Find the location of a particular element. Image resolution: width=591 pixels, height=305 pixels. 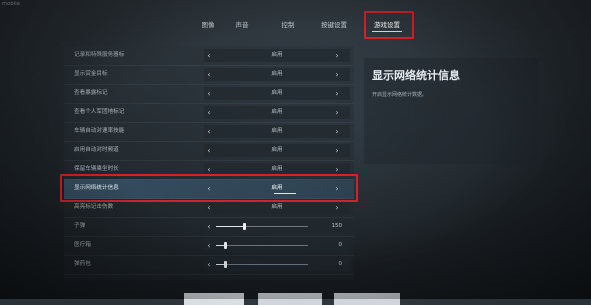

slider-row: 医疗箱 ‹ 0 is located at coordinates (209, 246).